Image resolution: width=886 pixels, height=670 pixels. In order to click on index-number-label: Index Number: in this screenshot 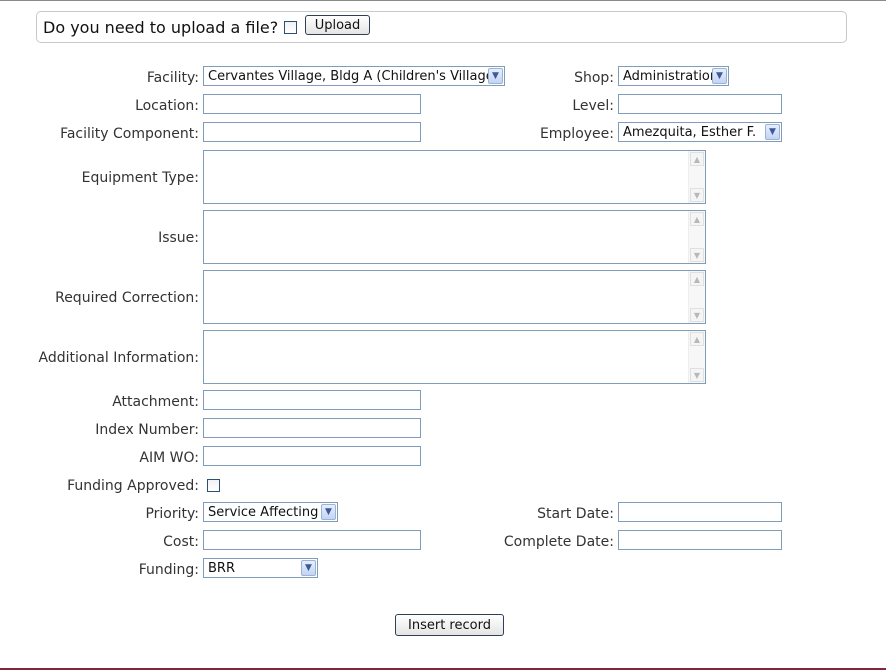, I will do `click(147, 430)`.